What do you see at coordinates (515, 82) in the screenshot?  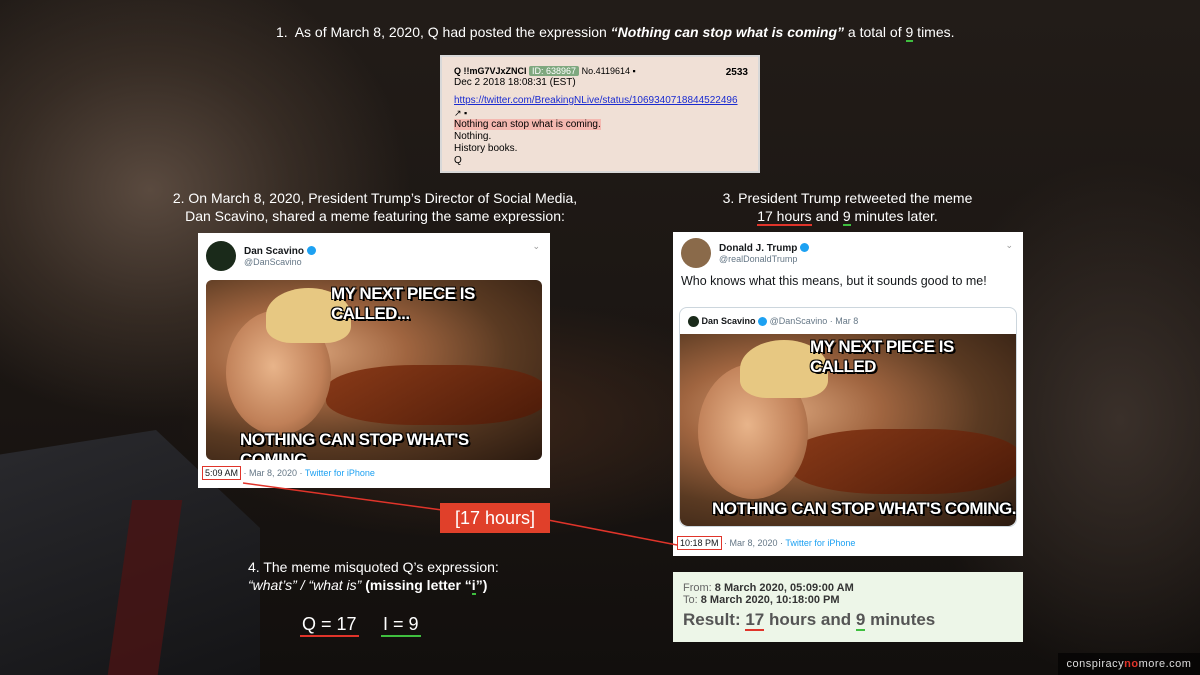 I see `post-date: Dec 2 2018 18:08:31 (EST)` at bounding box center [515, 82].